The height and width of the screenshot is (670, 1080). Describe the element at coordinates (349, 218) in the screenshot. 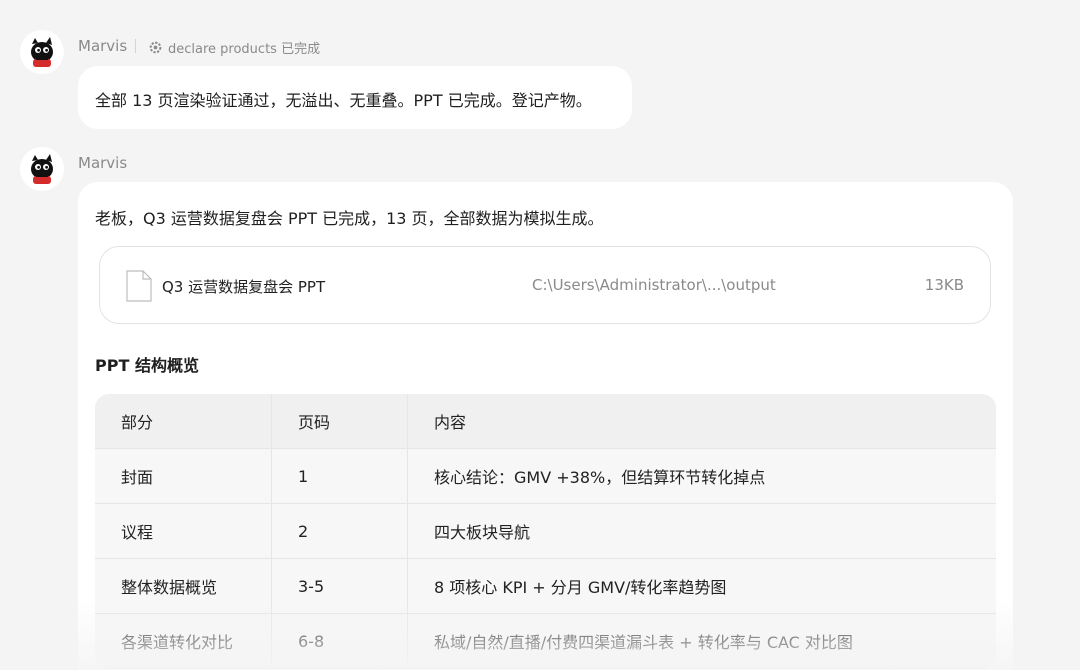

I see `message-text: 老板，Q3 运营数据复盘会 PPT 已完成，13 页，全部数据为模拟生成。` at that location.